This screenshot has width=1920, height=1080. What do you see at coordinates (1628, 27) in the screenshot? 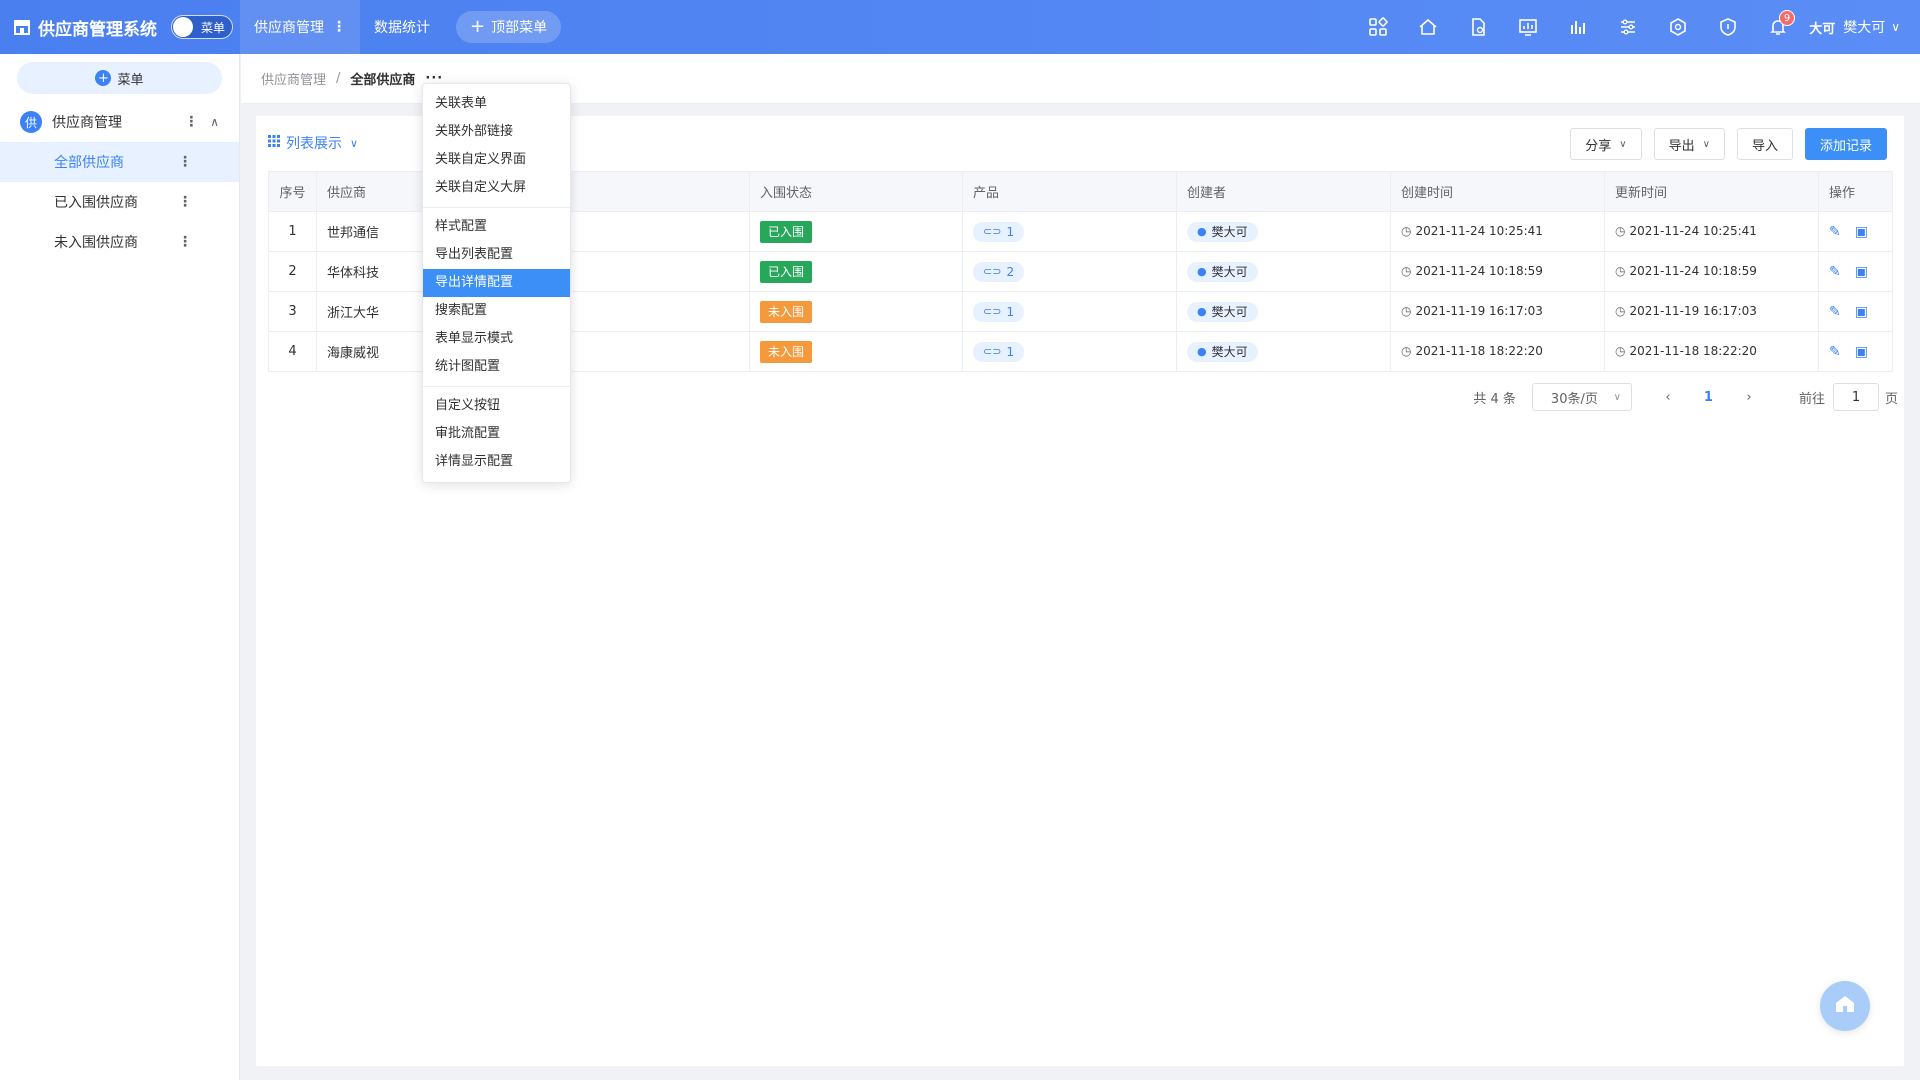
I see `flow-icon` at bounding box center [1628, 27].